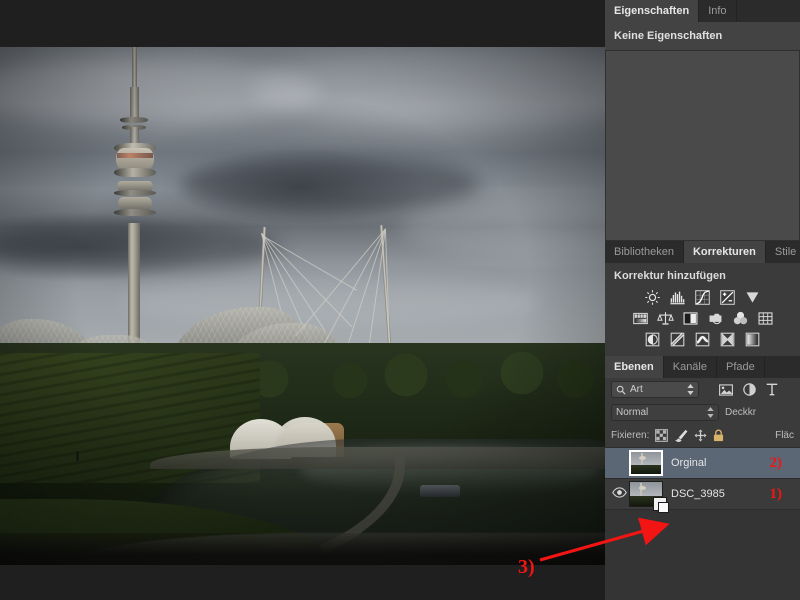 The width and height of the screenshot is (800, 600). Describe the element at coordinates (632, 412) in the screenshot. I see `blend-mode-value: Normal` at that location.